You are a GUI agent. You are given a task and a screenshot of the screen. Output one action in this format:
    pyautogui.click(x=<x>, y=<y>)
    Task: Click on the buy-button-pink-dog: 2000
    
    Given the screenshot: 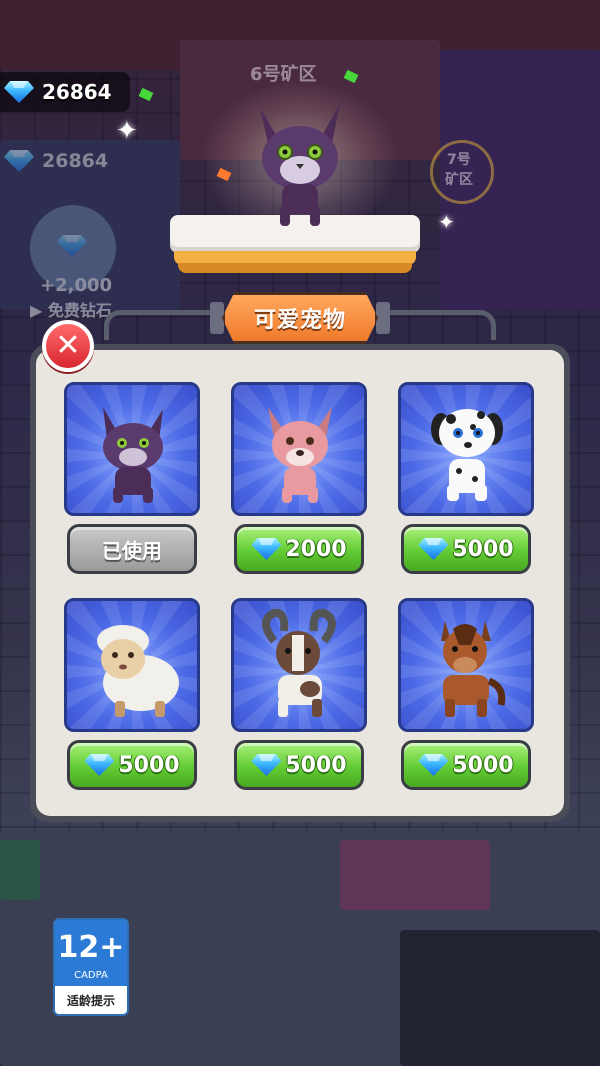 What is the action you would take?
    pyautogui.click(x=299, y=549)
    